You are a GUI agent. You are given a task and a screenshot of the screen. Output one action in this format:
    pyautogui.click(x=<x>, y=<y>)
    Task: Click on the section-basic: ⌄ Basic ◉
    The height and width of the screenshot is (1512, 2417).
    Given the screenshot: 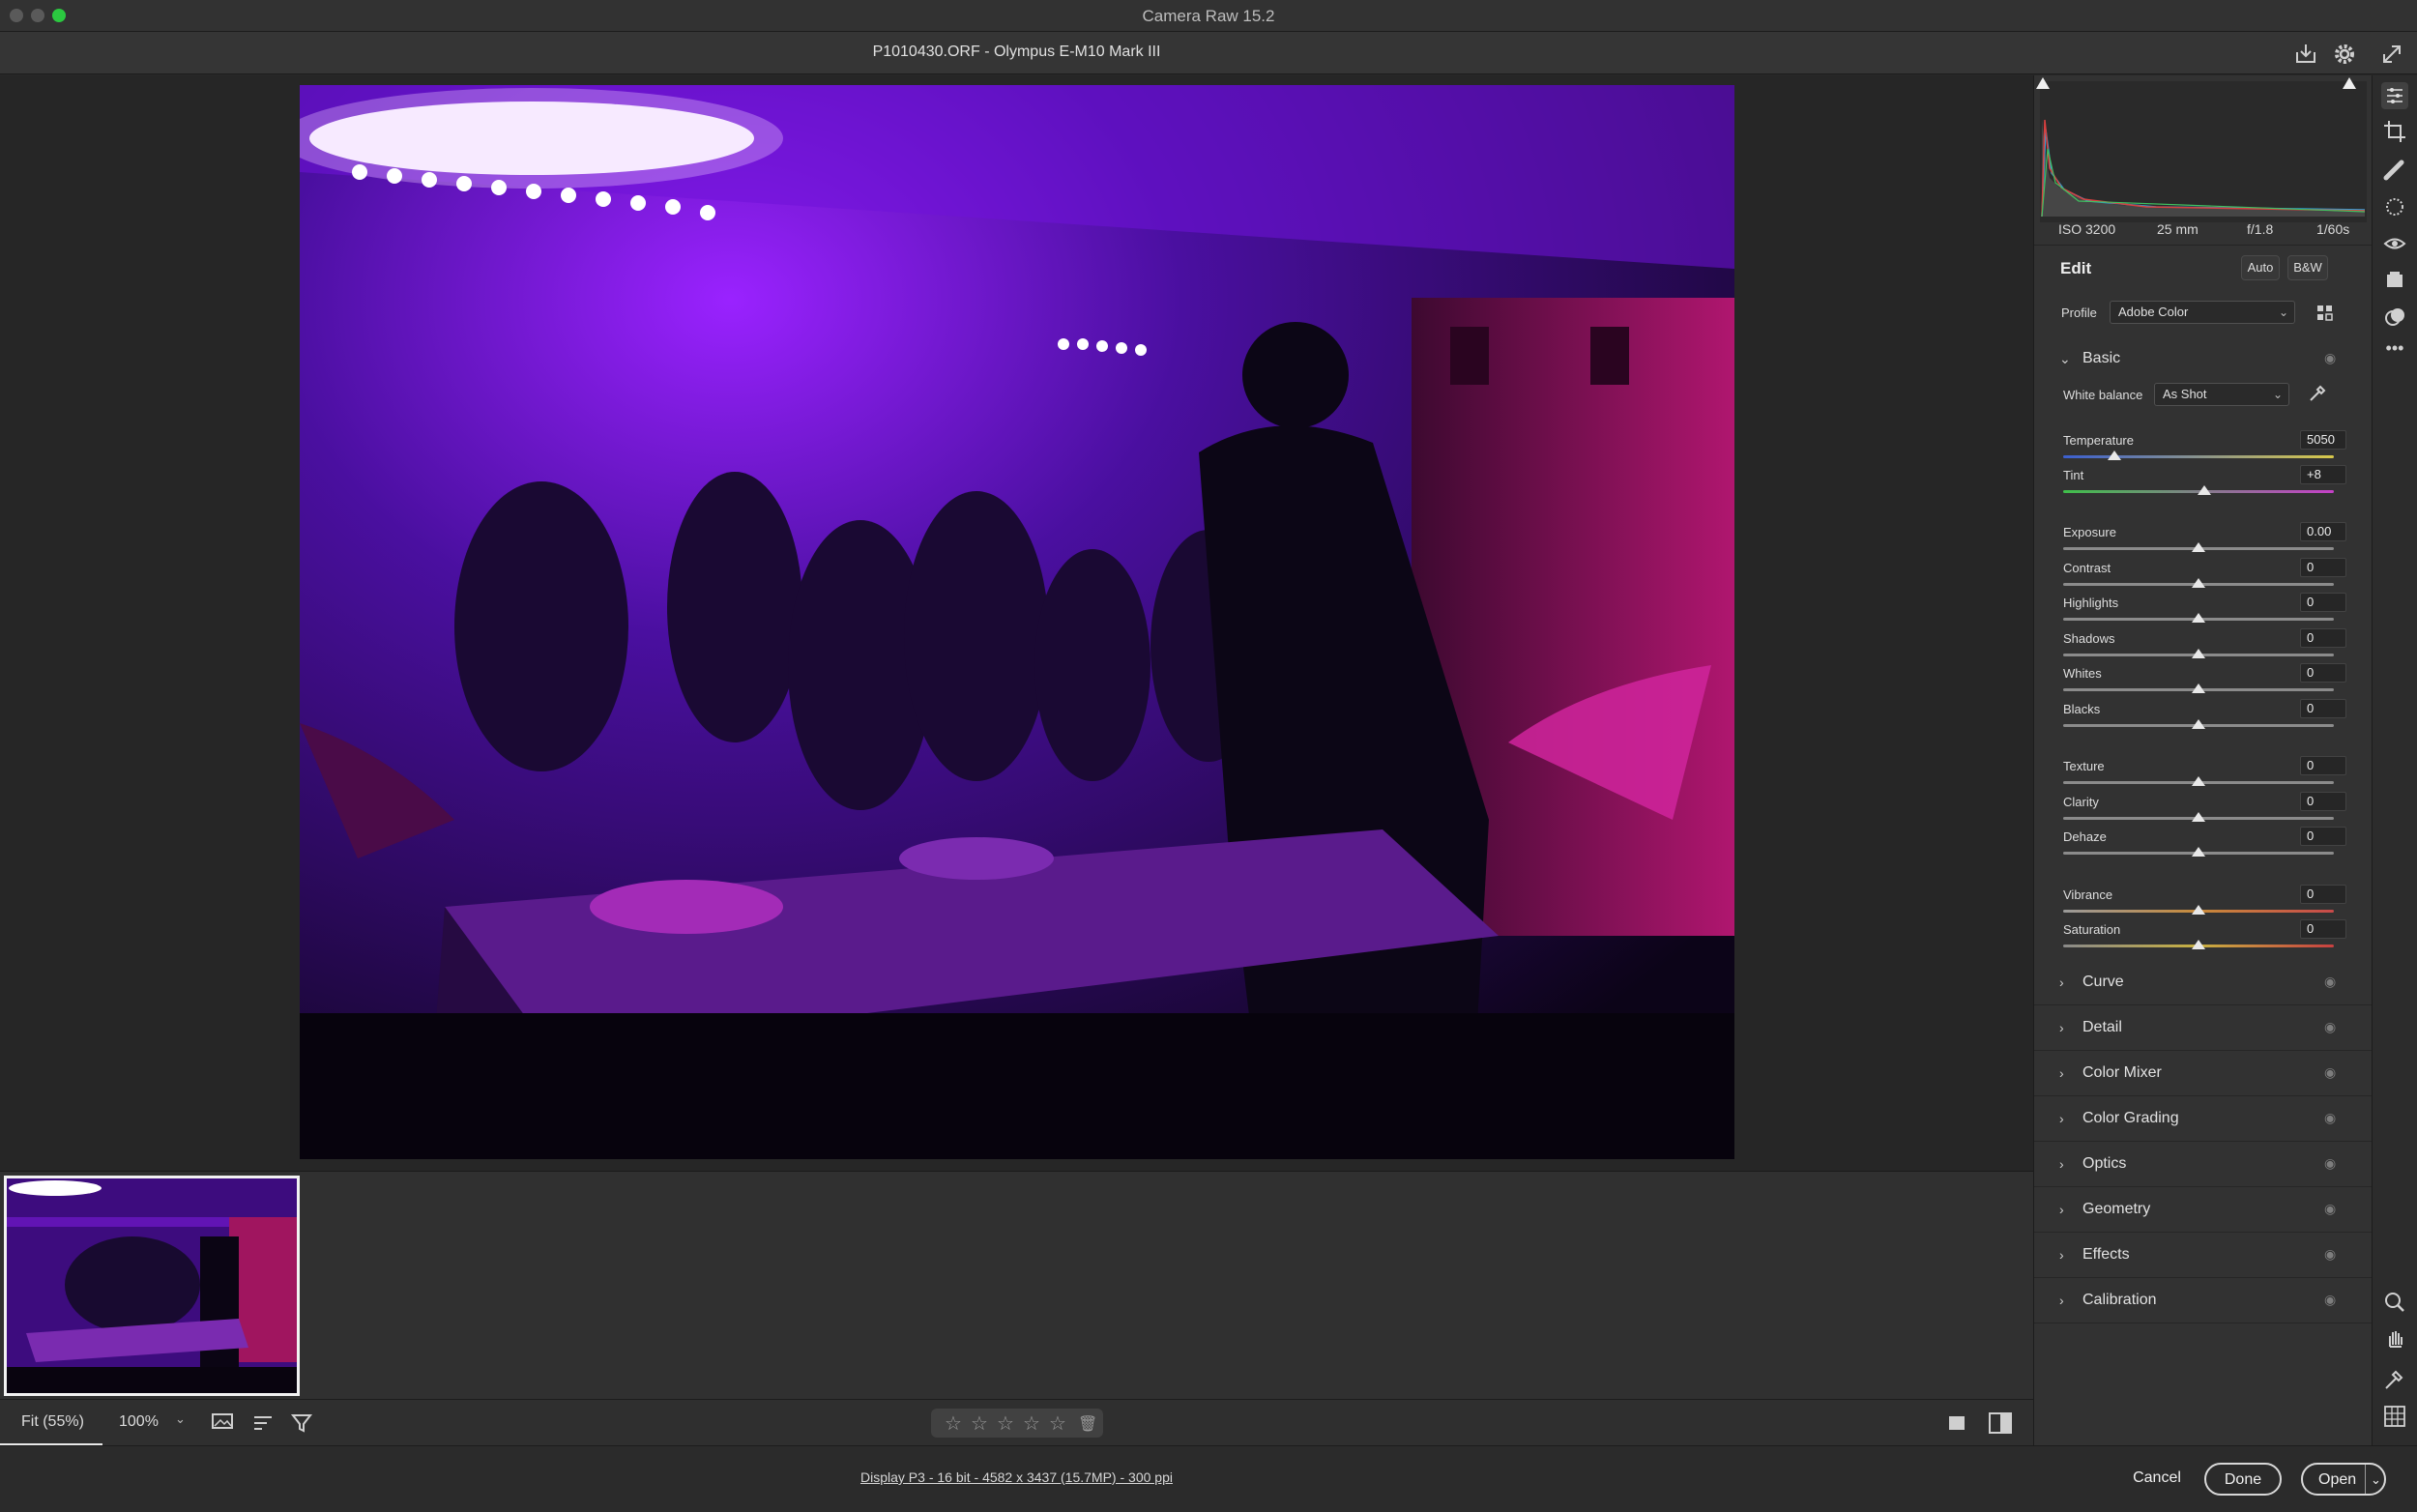 What is the action you would take?
    pyautogui.click(x=2203, y=359)
    